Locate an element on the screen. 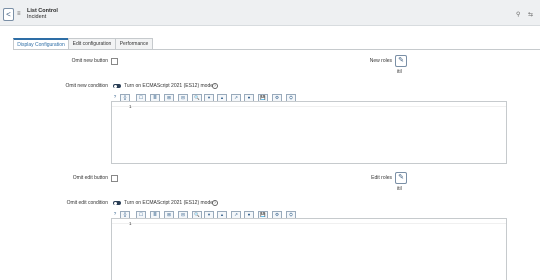 This screenshot has height=280, width=540. back-button: < is located at coordinates (8, 14).